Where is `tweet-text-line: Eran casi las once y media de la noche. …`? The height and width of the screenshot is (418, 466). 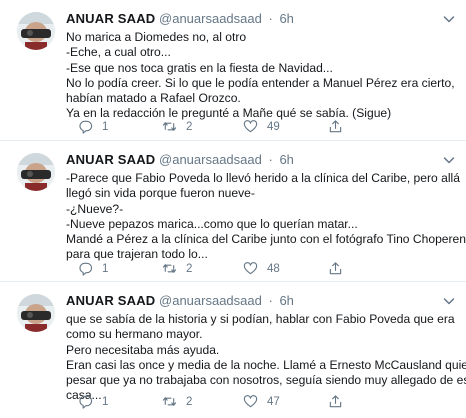
tweet-text-line: Eran casi las once y media de la noche. … is located at coordinates (266, 364).